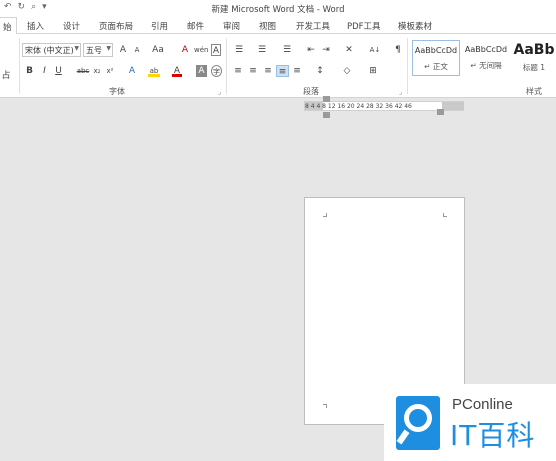  Describe the element at coordinates (177, 71) in the screenshot. I see `font-color-icon: A` at that location.